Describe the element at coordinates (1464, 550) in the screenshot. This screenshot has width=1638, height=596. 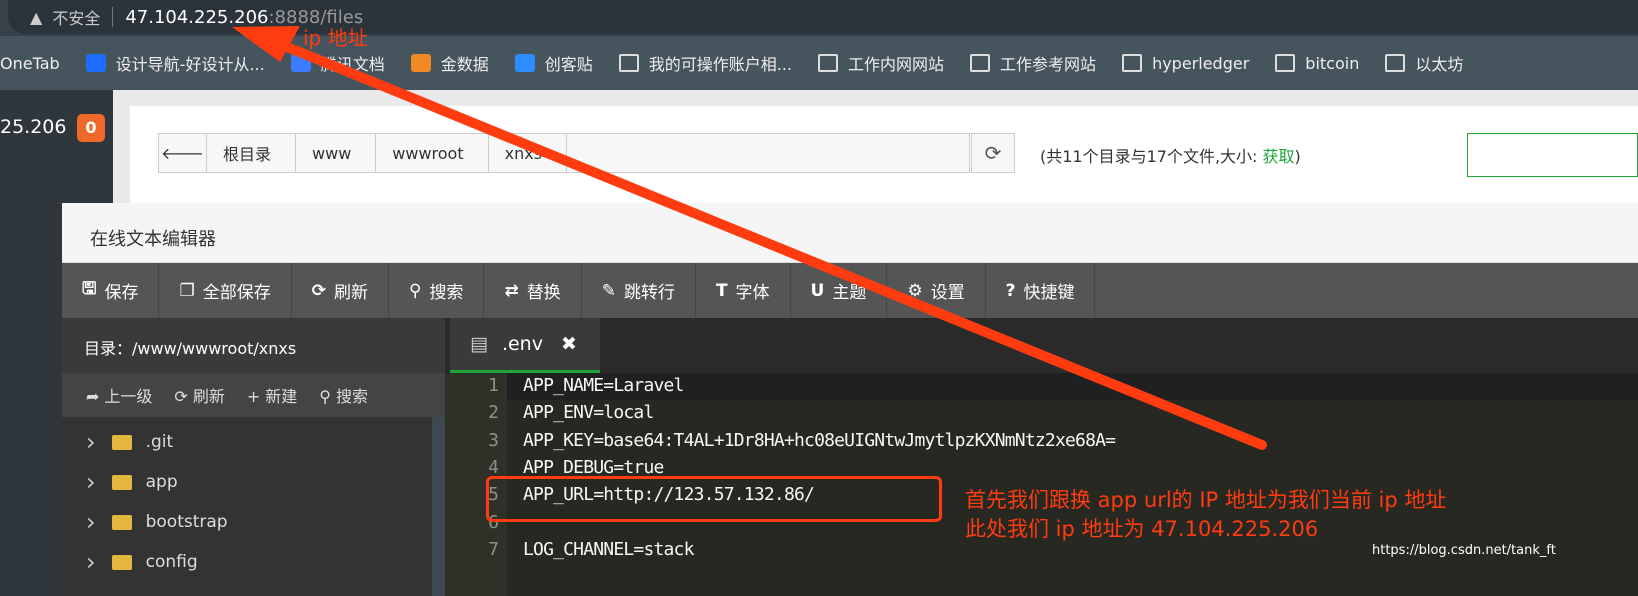
I see `watermark: https://blog.csdn.net/tank_ft` at that location.